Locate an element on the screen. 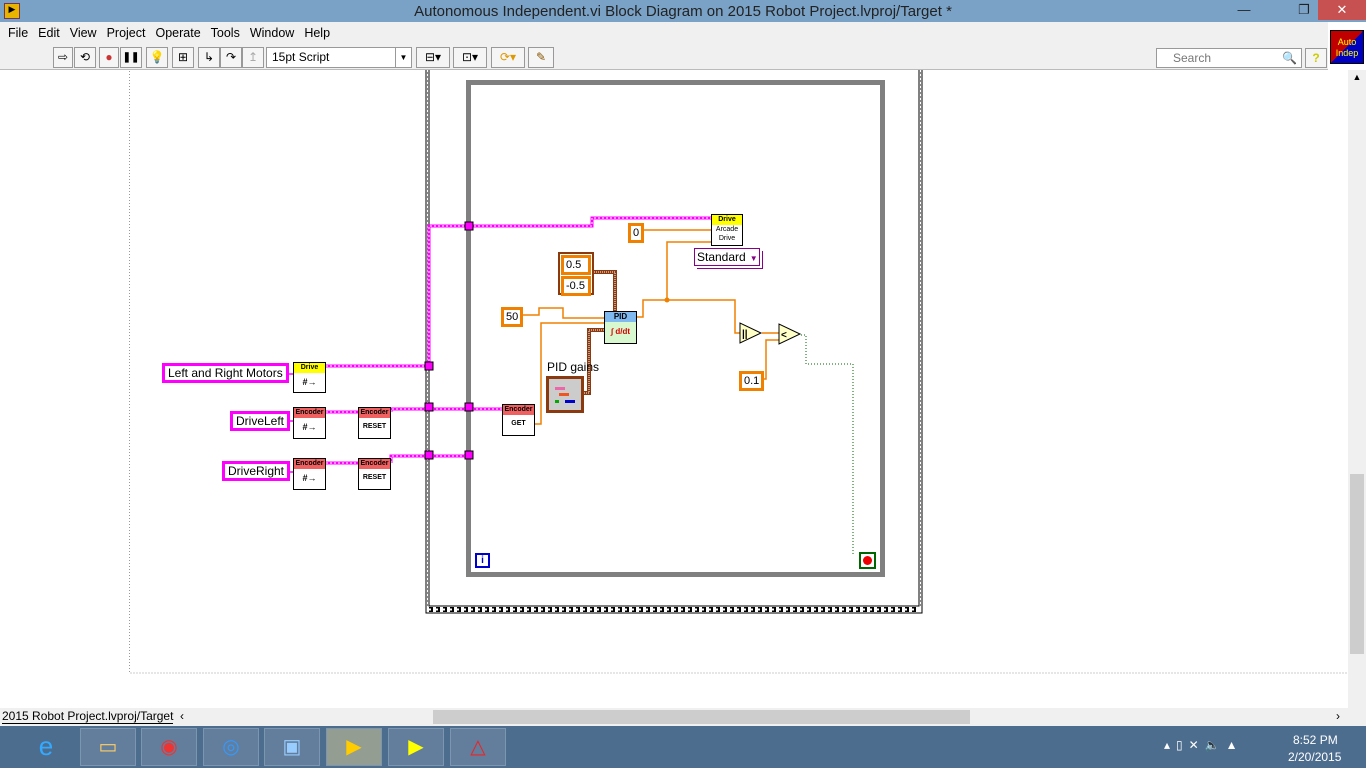  search-icon: 🔍 is located at coordinates (1289, 58).